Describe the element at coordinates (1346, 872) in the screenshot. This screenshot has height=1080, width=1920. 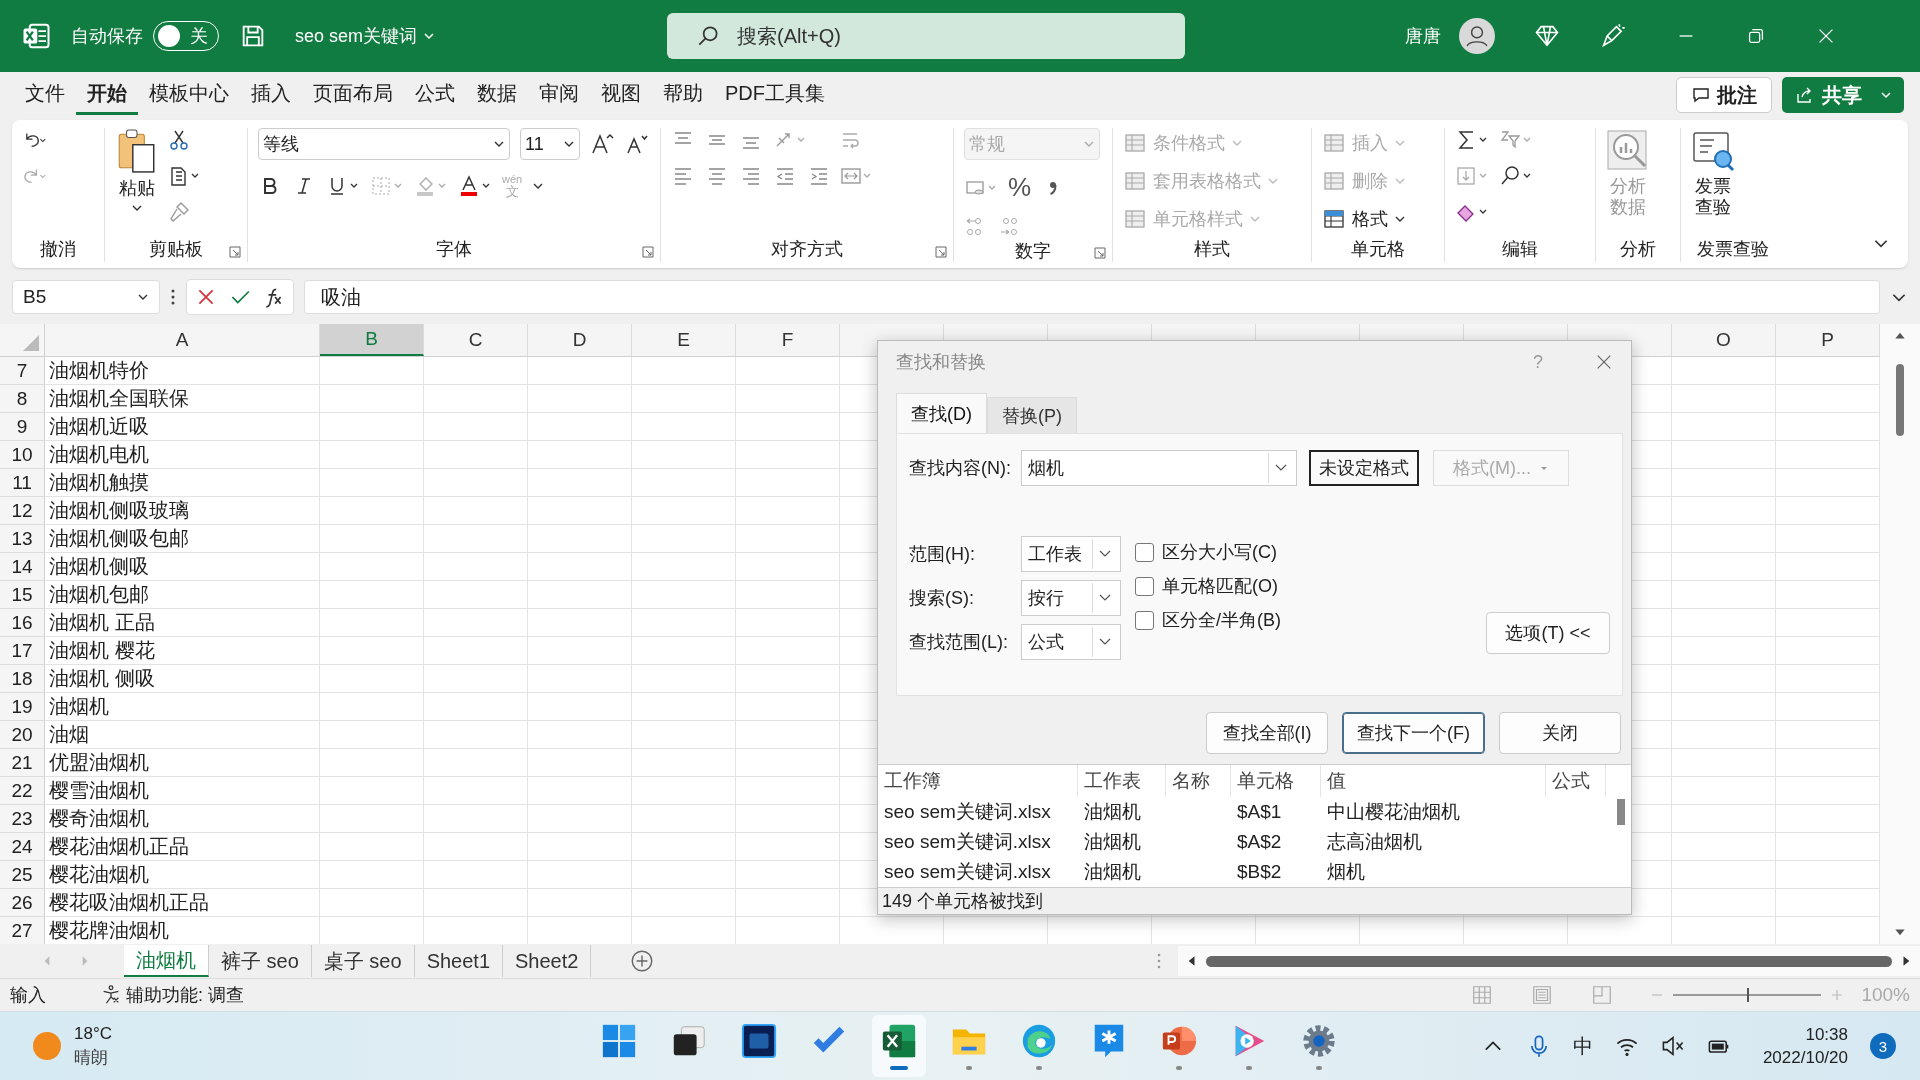
I see `table-cell-text: 烟机` at that location.